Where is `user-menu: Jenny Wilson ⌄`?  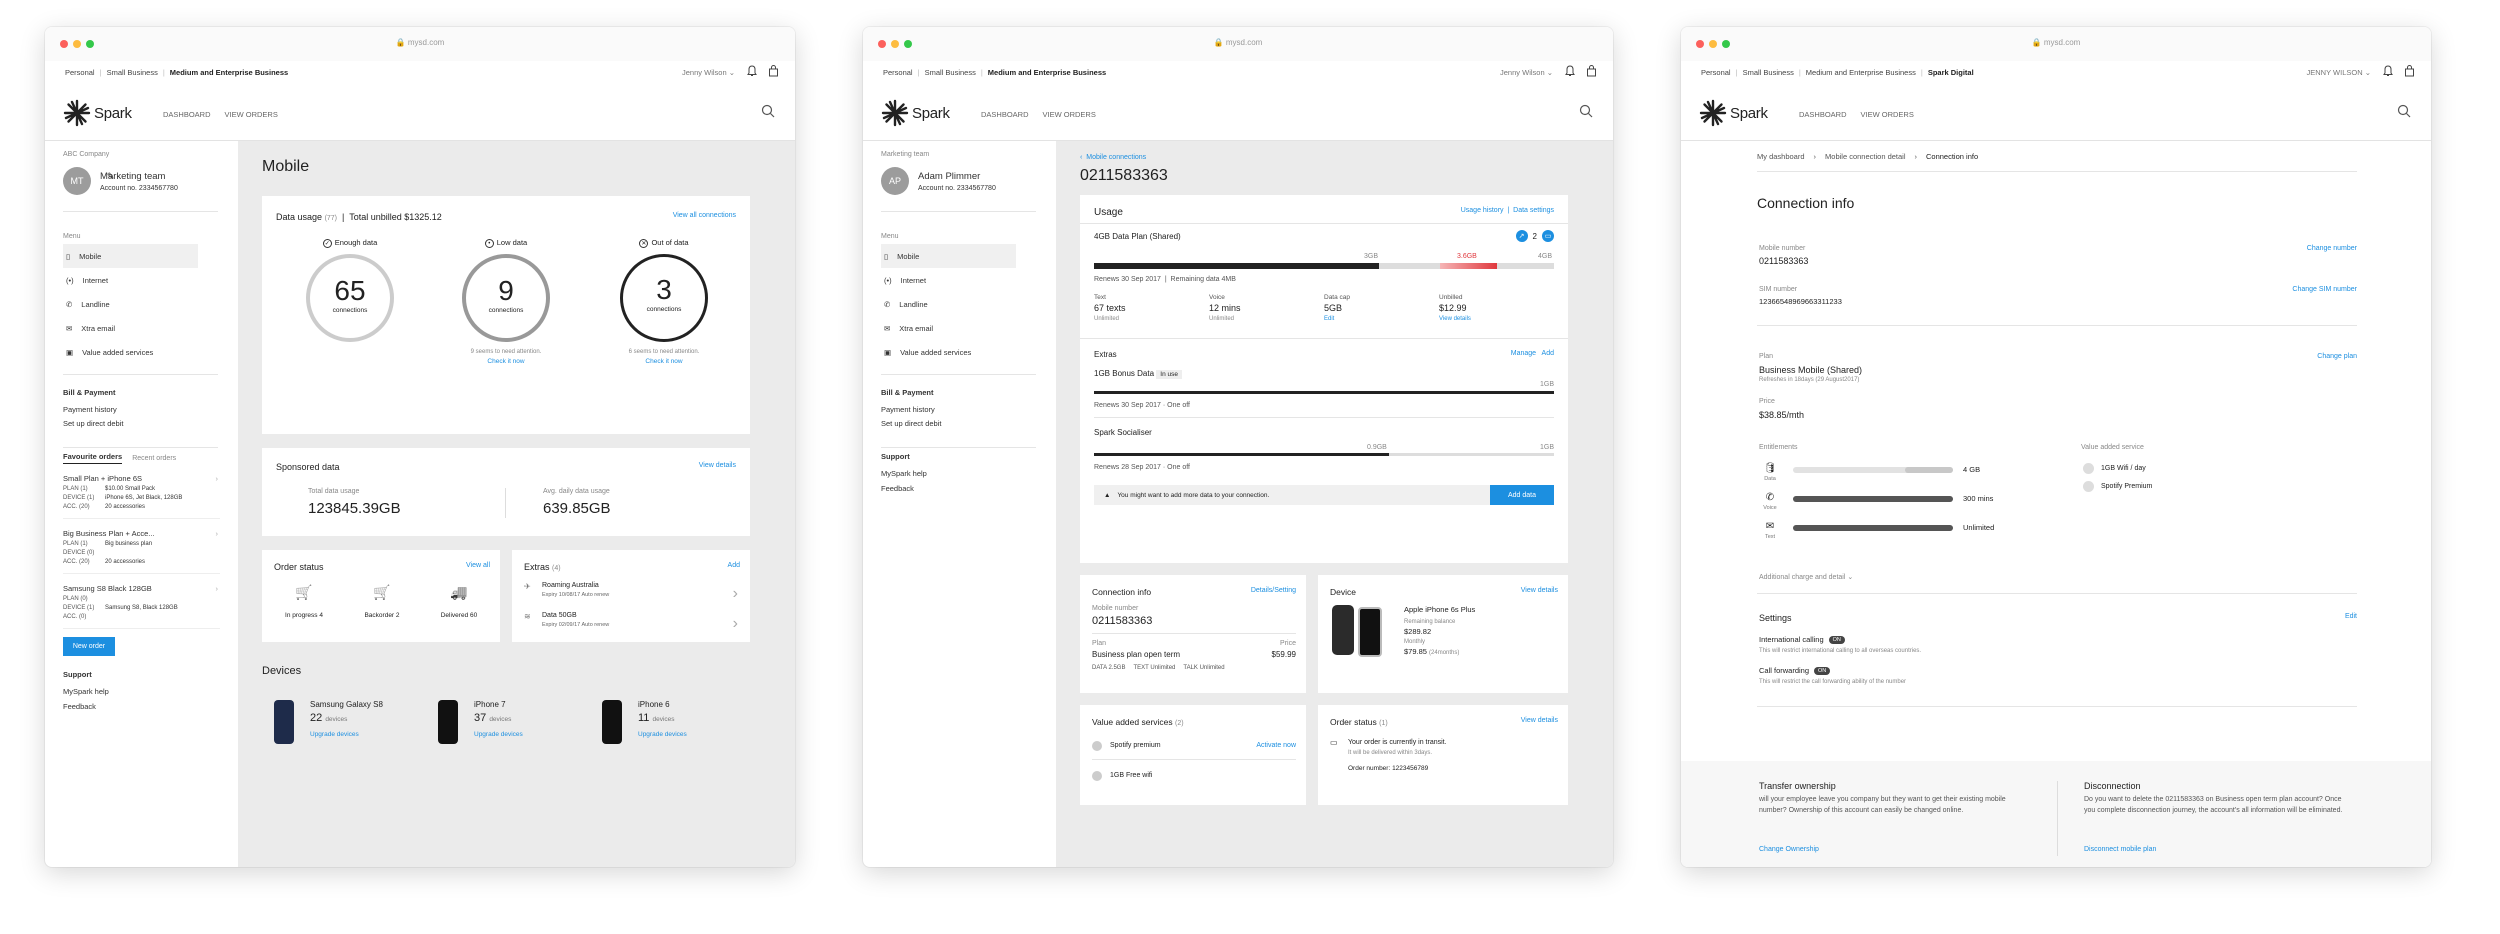 user-menu: Jenny Wilson ⌄ is located at coordinates (708, 72).